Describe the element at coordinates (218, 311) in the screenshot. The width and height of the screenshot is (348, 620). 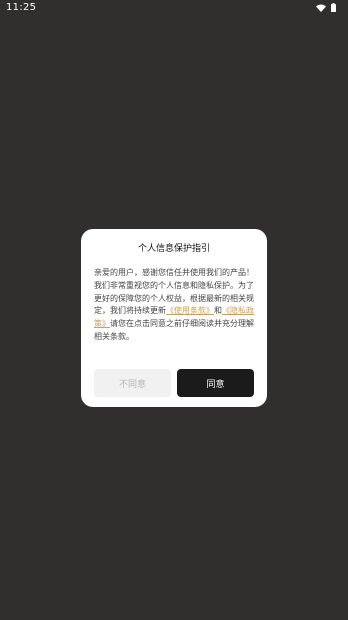
I see `and-text: 和` at that location.